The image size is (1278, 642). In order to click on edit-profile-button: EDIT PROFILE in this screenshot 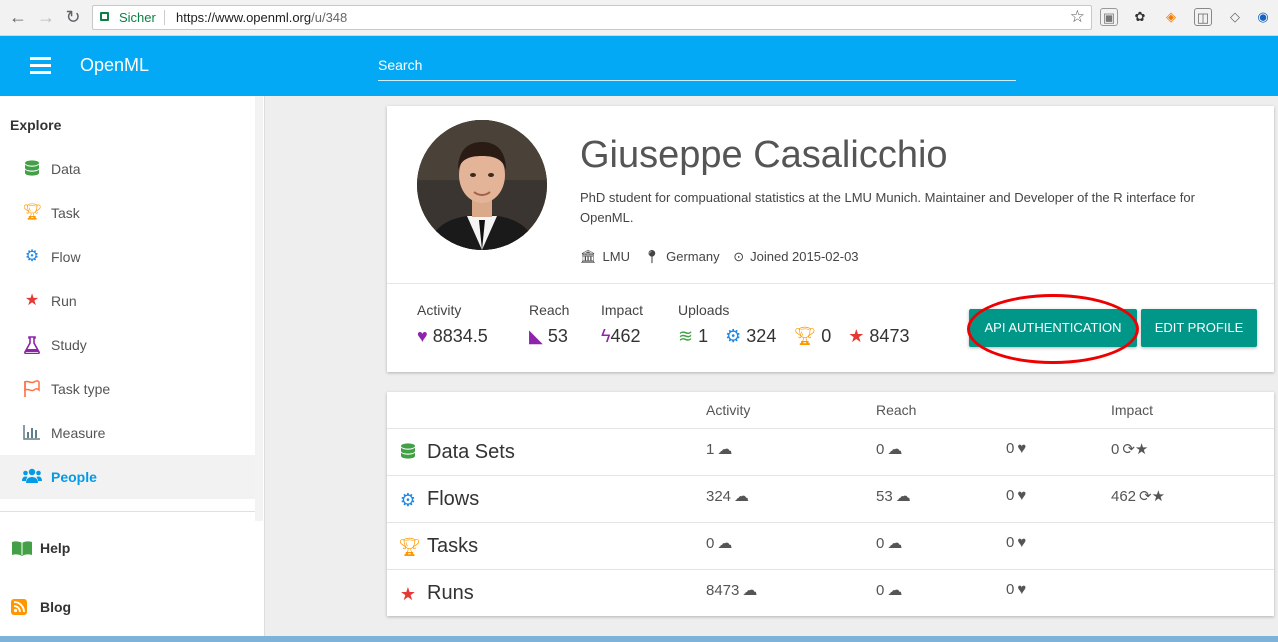, I will do `click(1199, 328)`.